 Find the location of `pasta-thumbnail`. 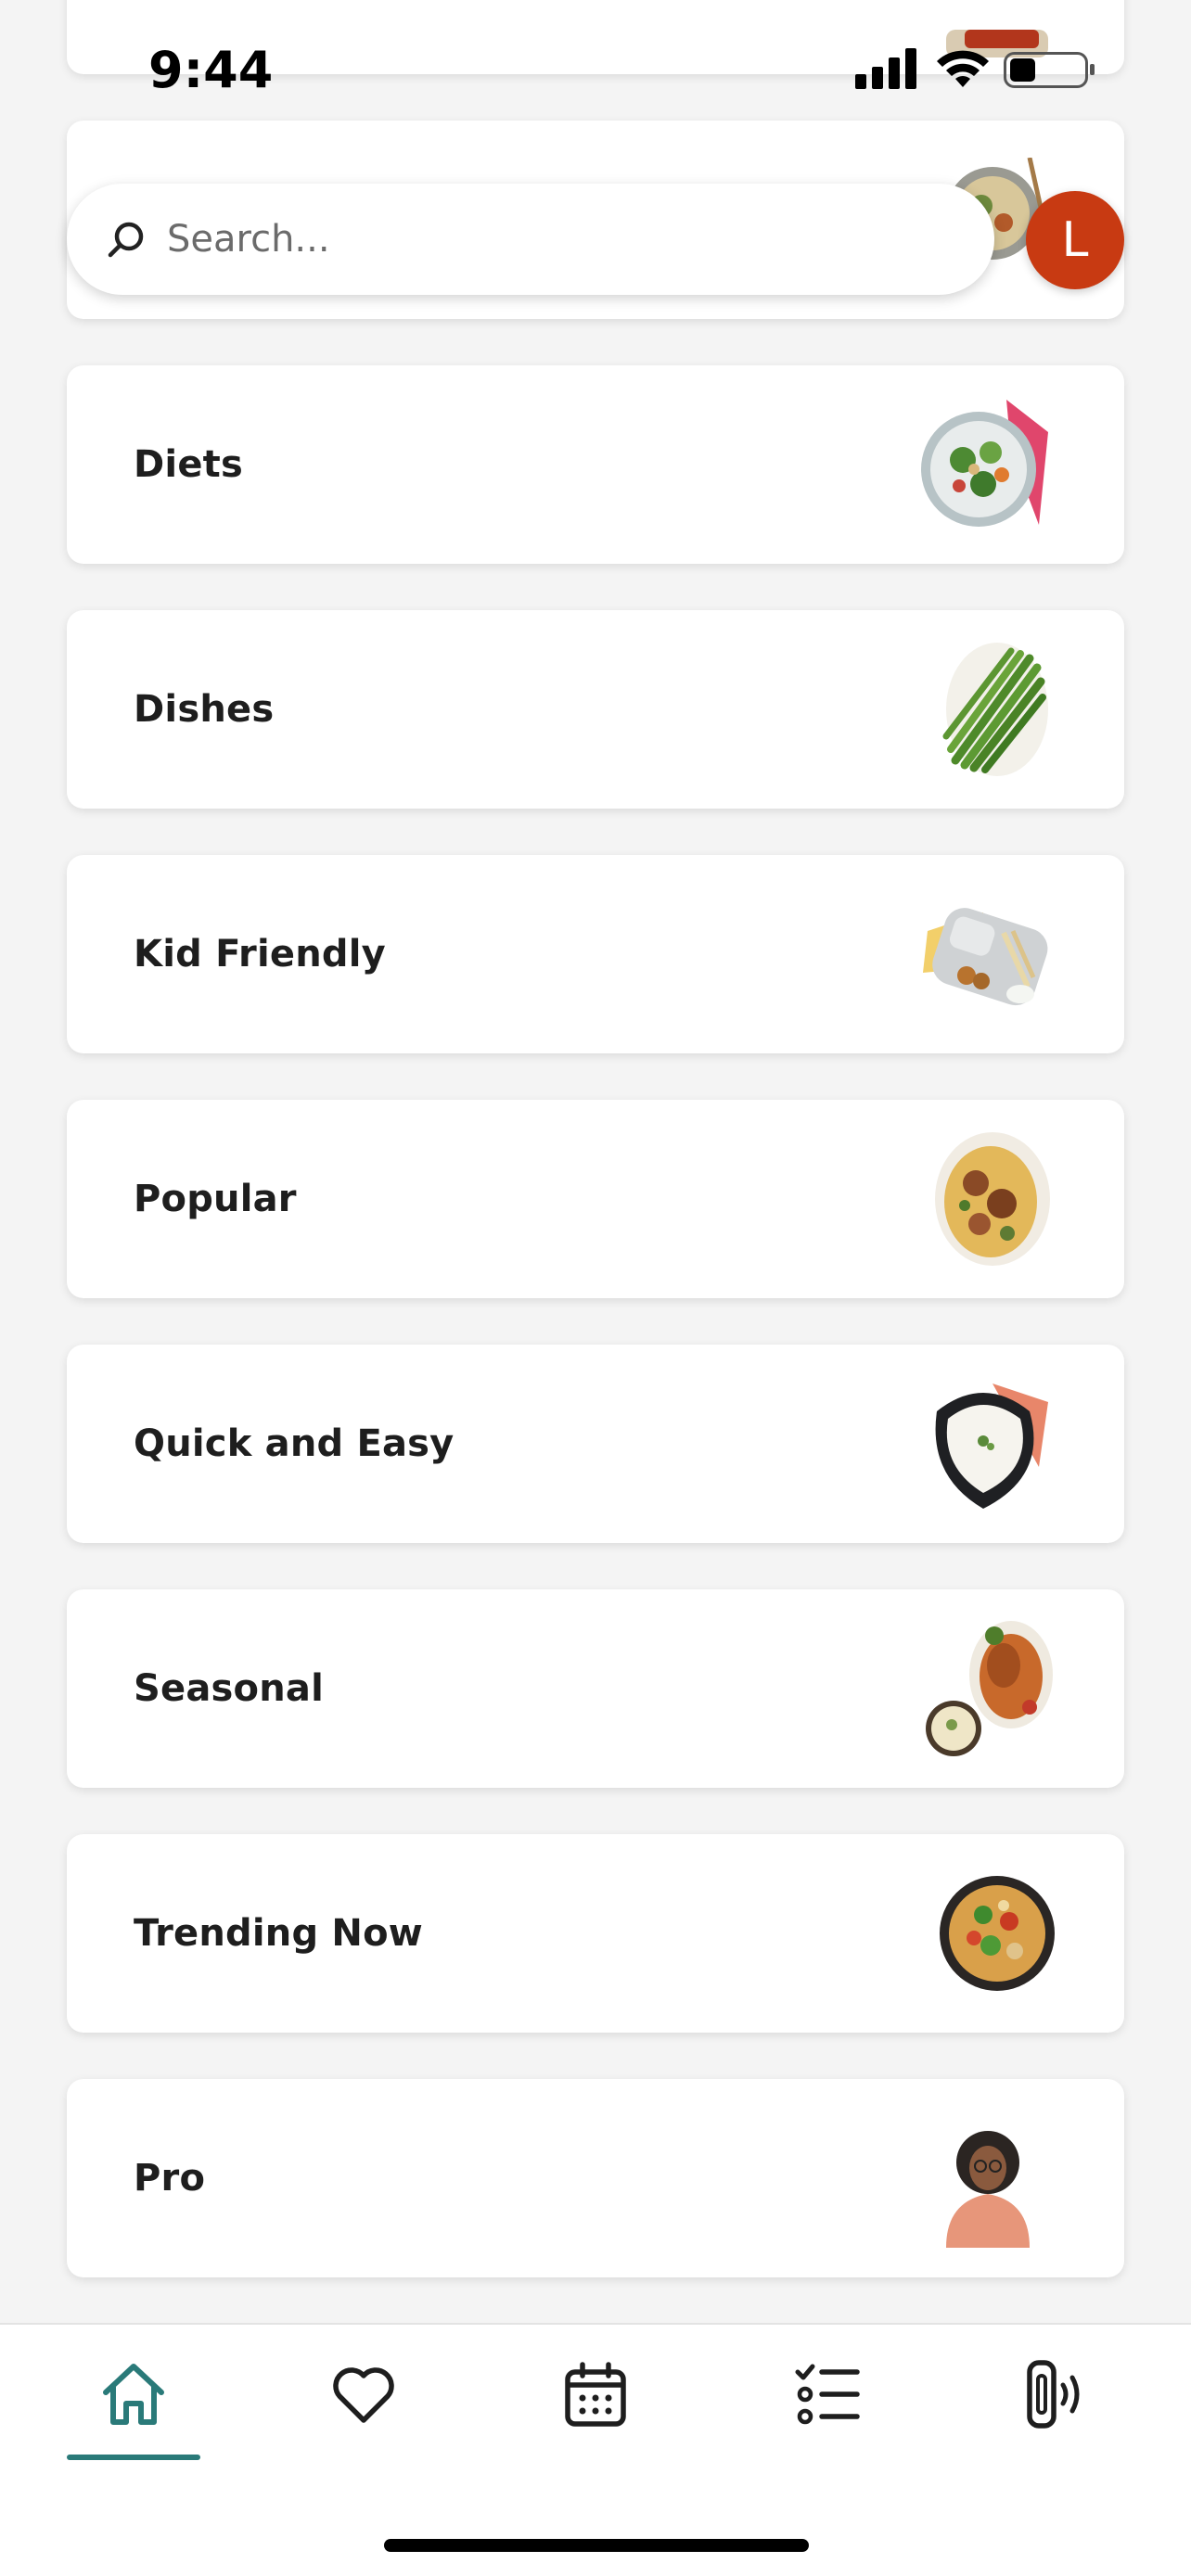

pasta-thumbnail is located at coordinates (992, 1199).